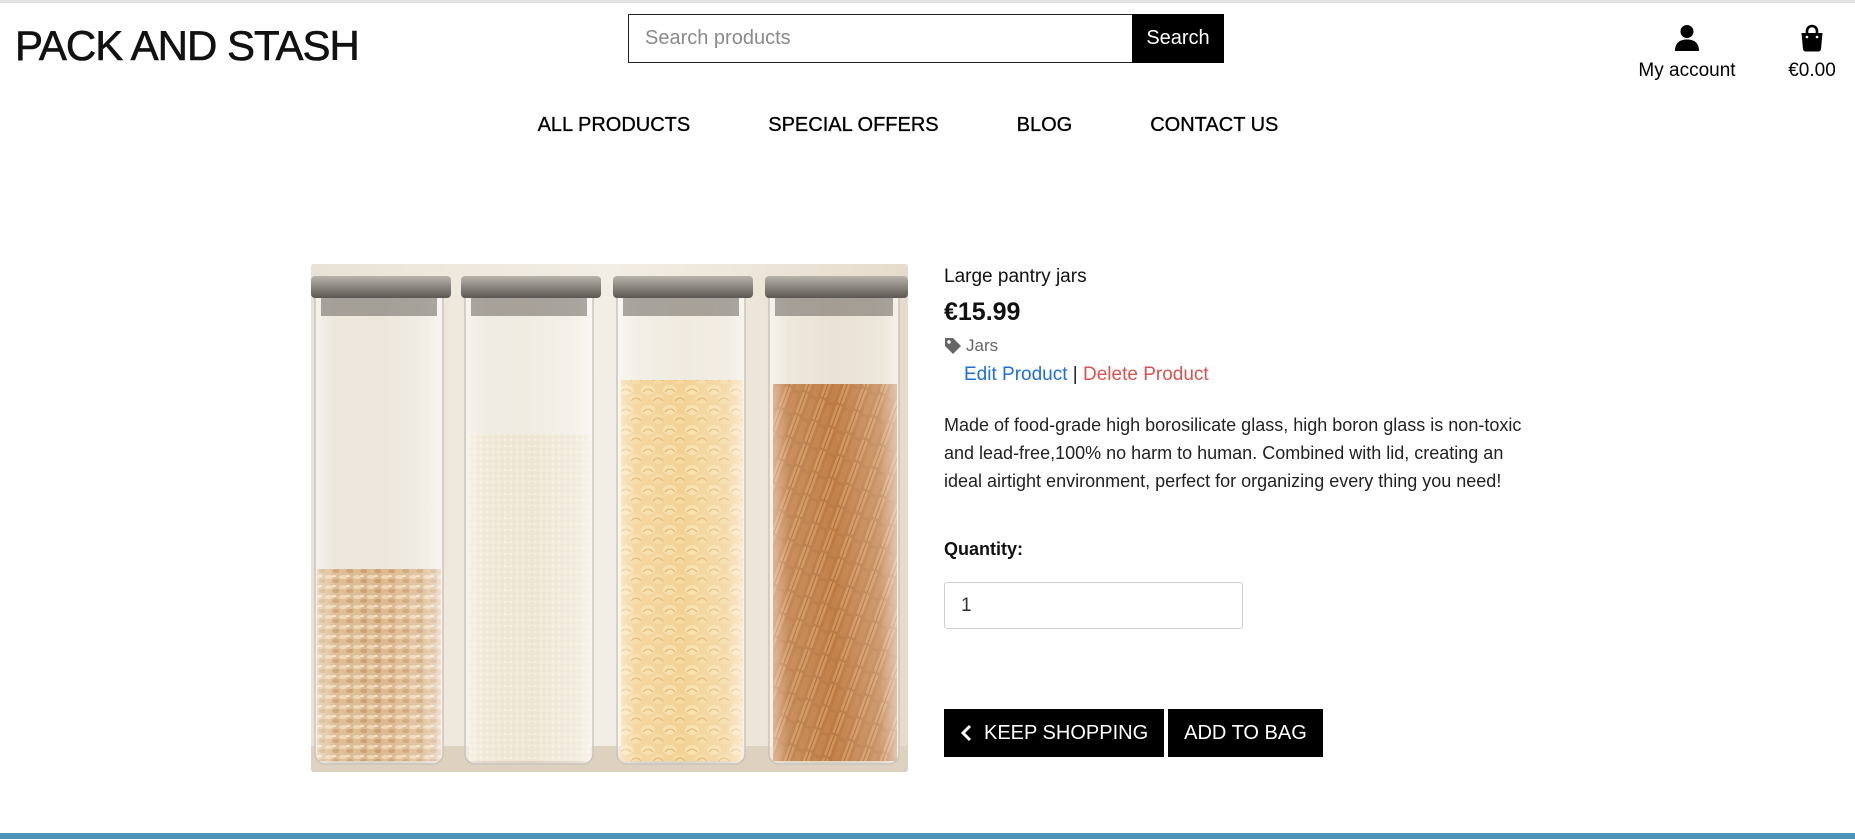  What do you see at coordinates (1812, 38) in the screenshot?
I see `shopping-bag-icon` at bounding box center [1812, 38].